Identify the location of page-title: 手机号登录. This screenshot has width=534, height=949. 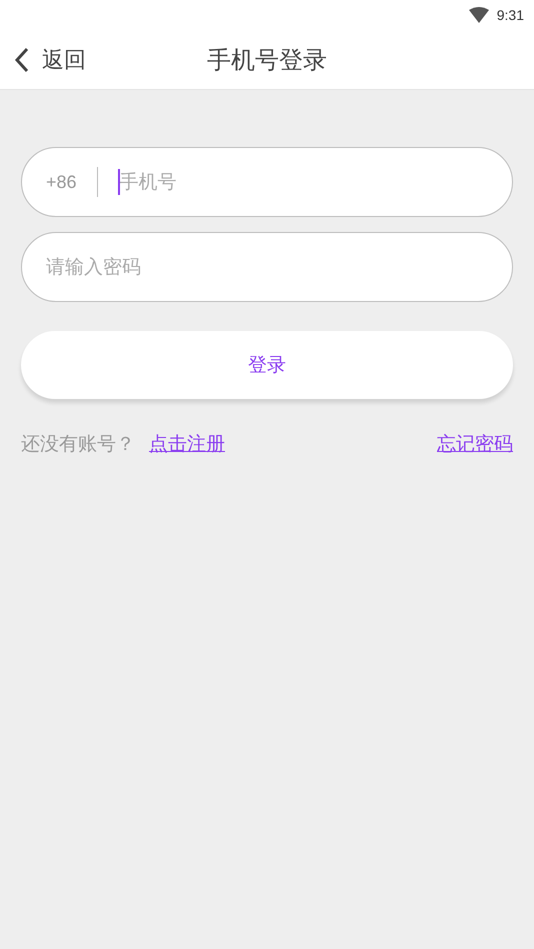
(267, 60).